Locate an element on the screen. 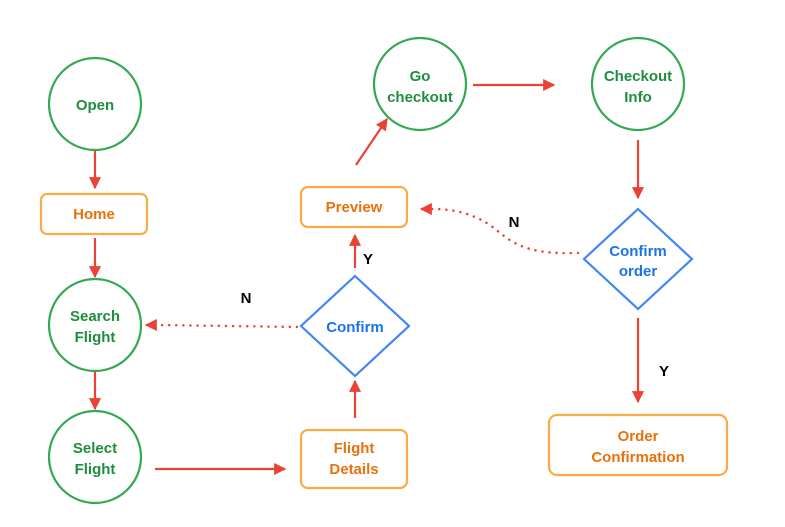 Image resolution: width=785 pixels, height=527 pixels. node-flight-details-line2: Details is located at coordinates (353, 469).